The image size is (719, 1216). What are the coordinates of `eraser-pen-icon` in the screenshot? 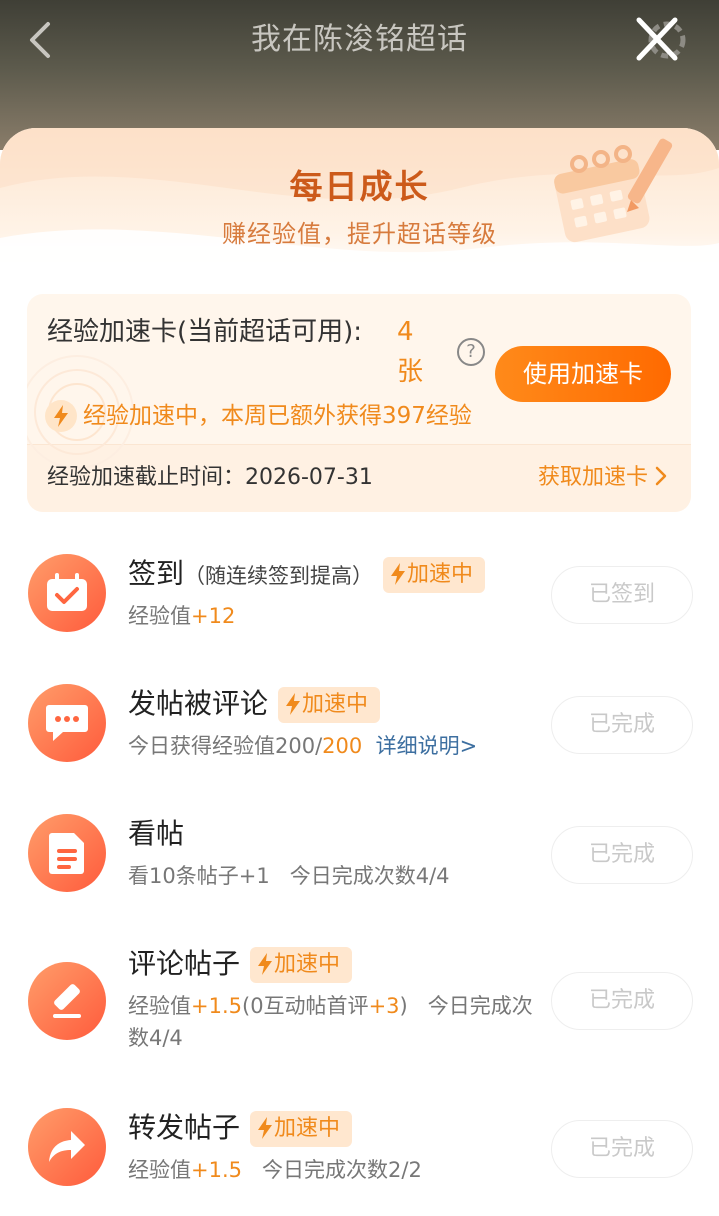 It's located at (67, 1001).